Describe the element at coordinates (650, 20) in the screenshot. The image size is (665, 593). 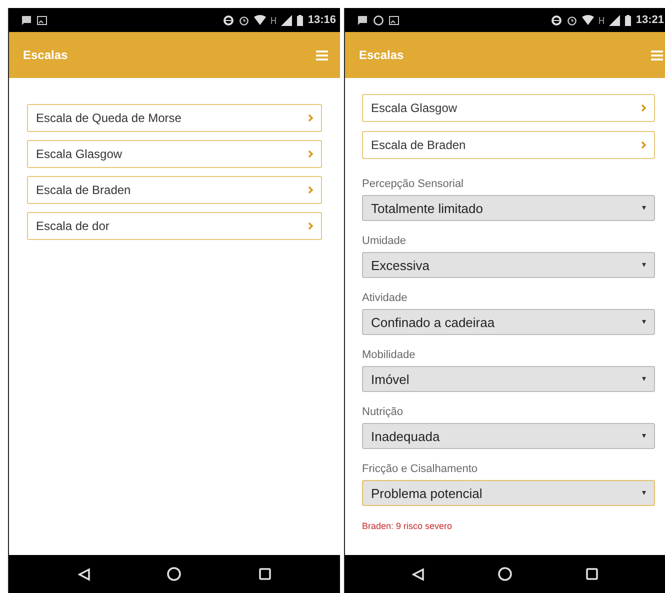
I see `status-time: 13:21` at that location.